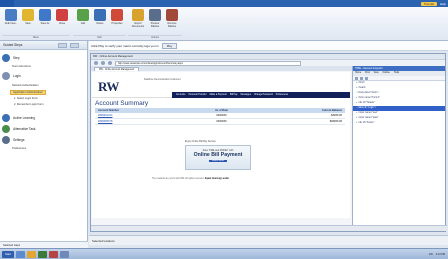 This screenshot has height=259, width=448. Describe the element at coordinates (155, 25) in the screenshot. I see `button-label: Preview Flashes` at that location.